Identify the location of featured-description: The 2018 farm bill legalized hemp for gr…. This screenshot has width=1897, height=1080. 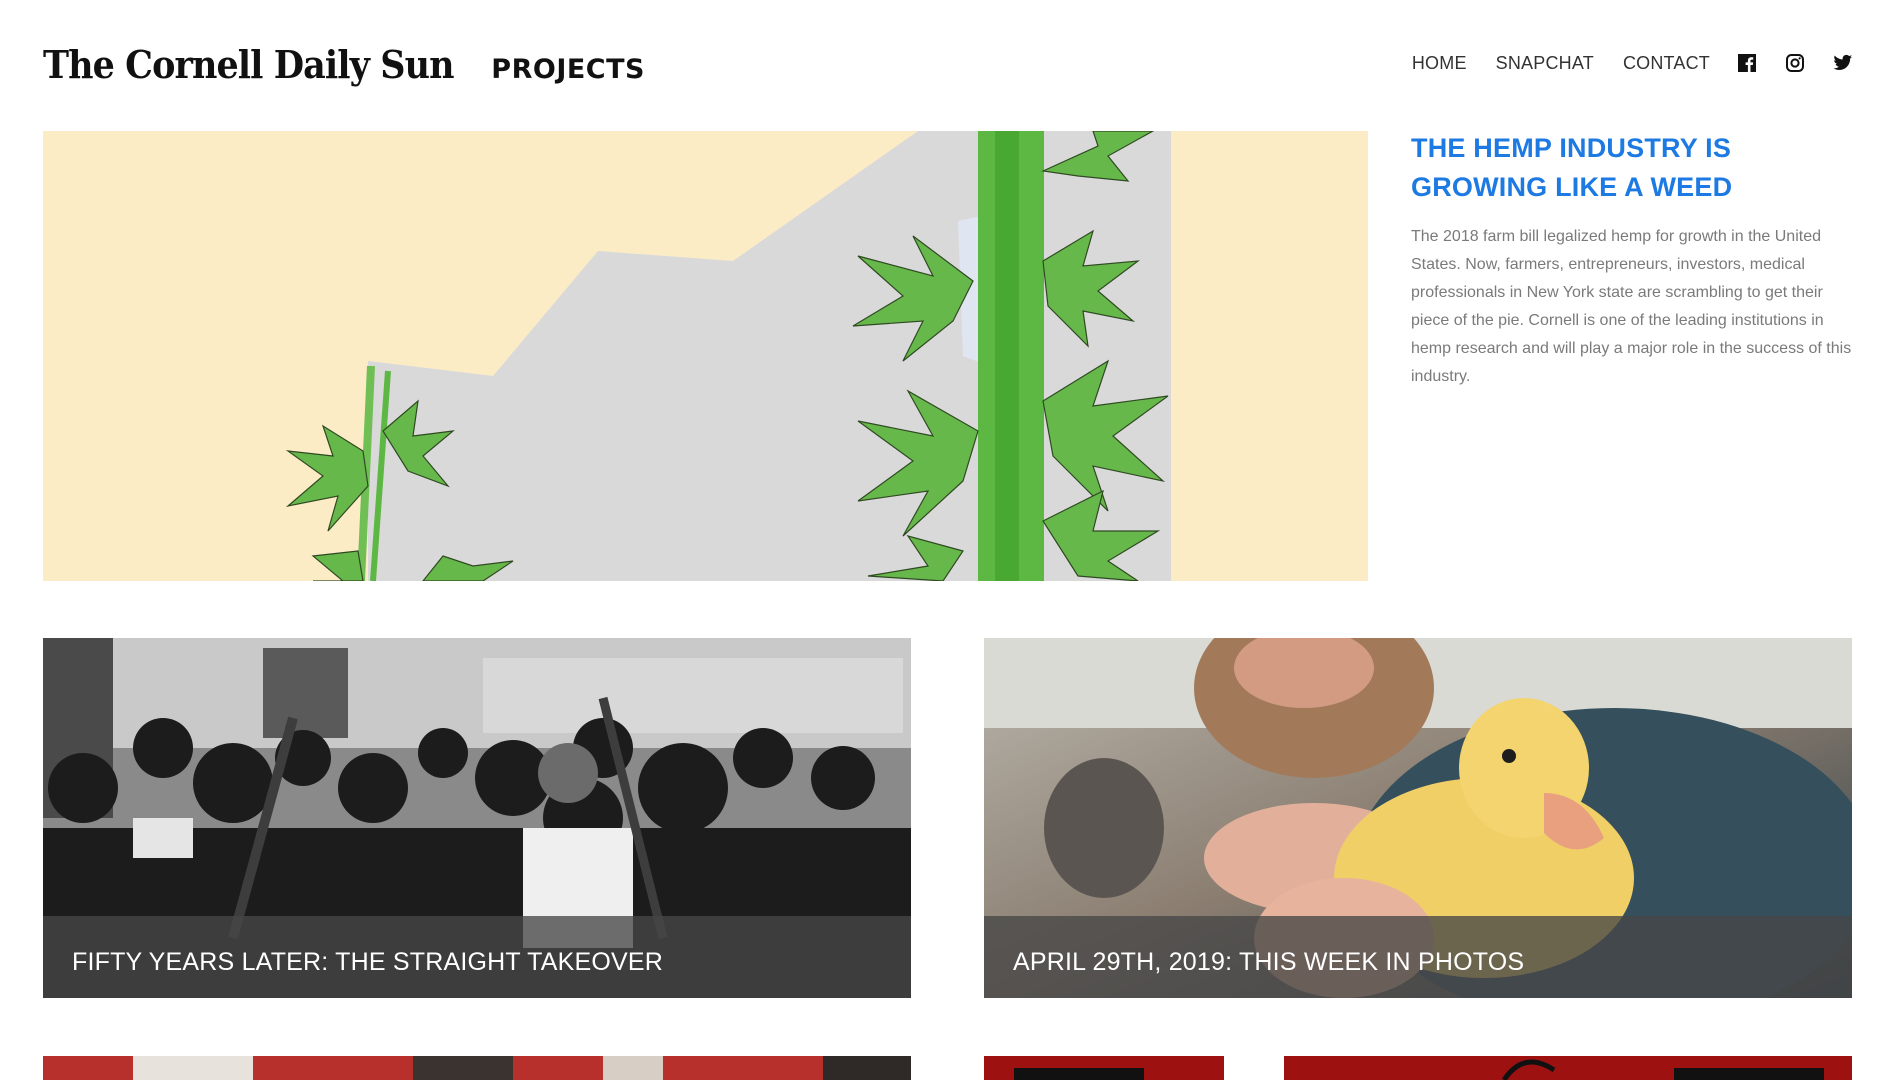
(1631, 306).